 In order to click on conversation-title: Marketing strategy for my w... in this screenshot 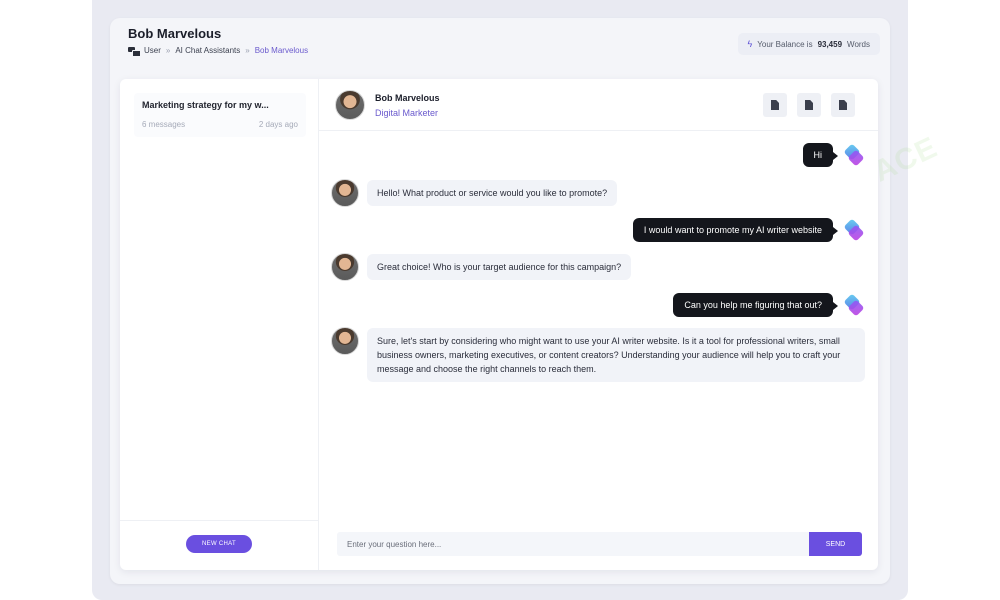, I will do `click(205, 105)`.